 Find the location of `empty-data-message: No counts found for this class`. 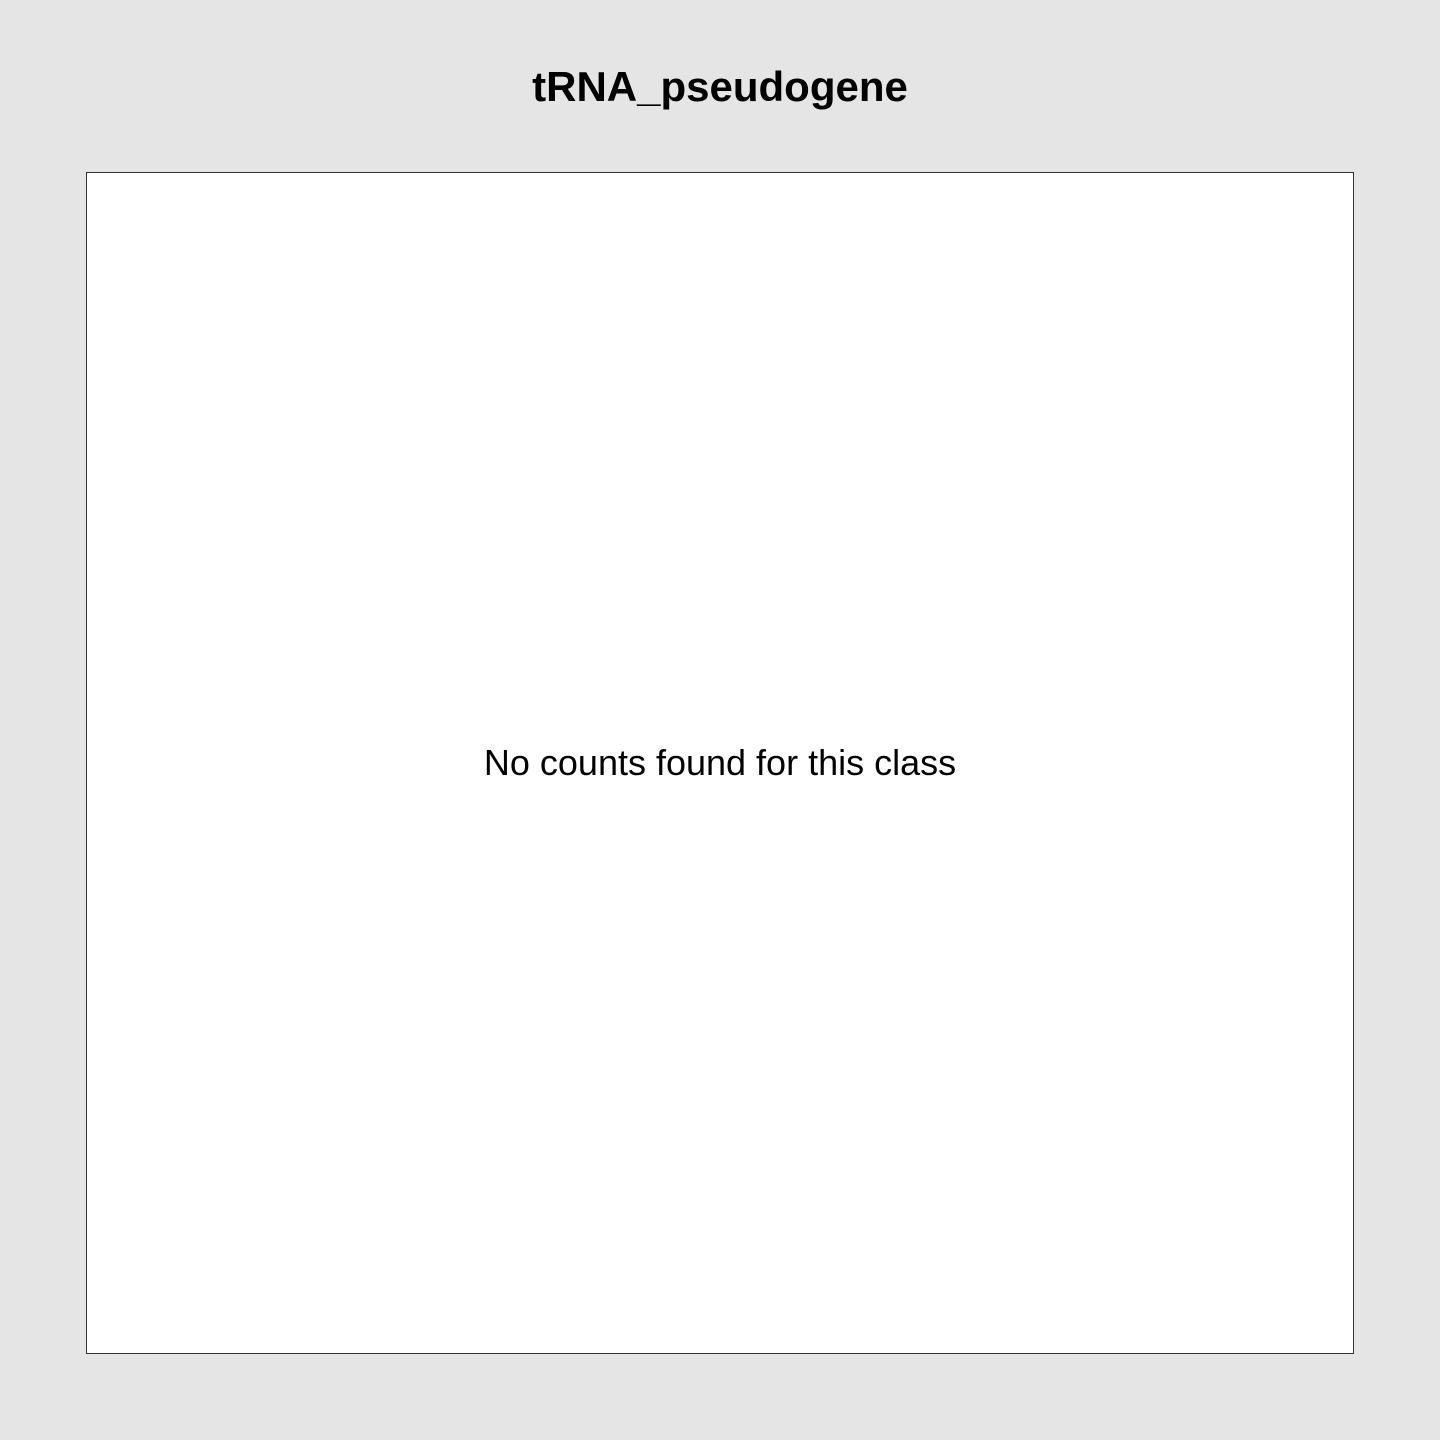

empty-data-message: No counts found for this class is located at coordinates (720, 762).